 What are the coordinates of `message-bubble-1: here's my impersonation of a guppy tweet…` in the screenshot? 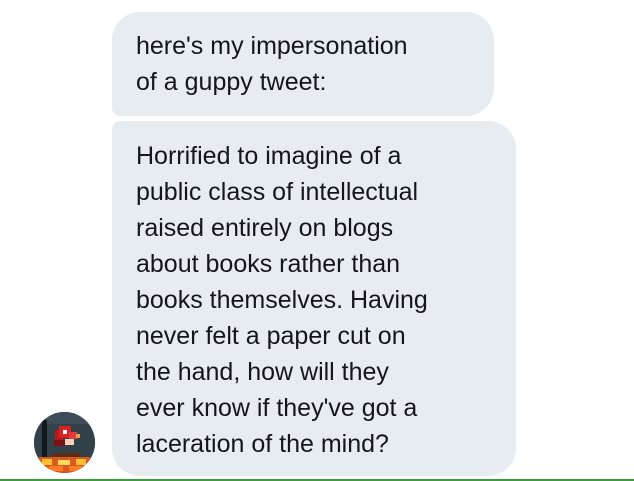 It's located at (303, 64).